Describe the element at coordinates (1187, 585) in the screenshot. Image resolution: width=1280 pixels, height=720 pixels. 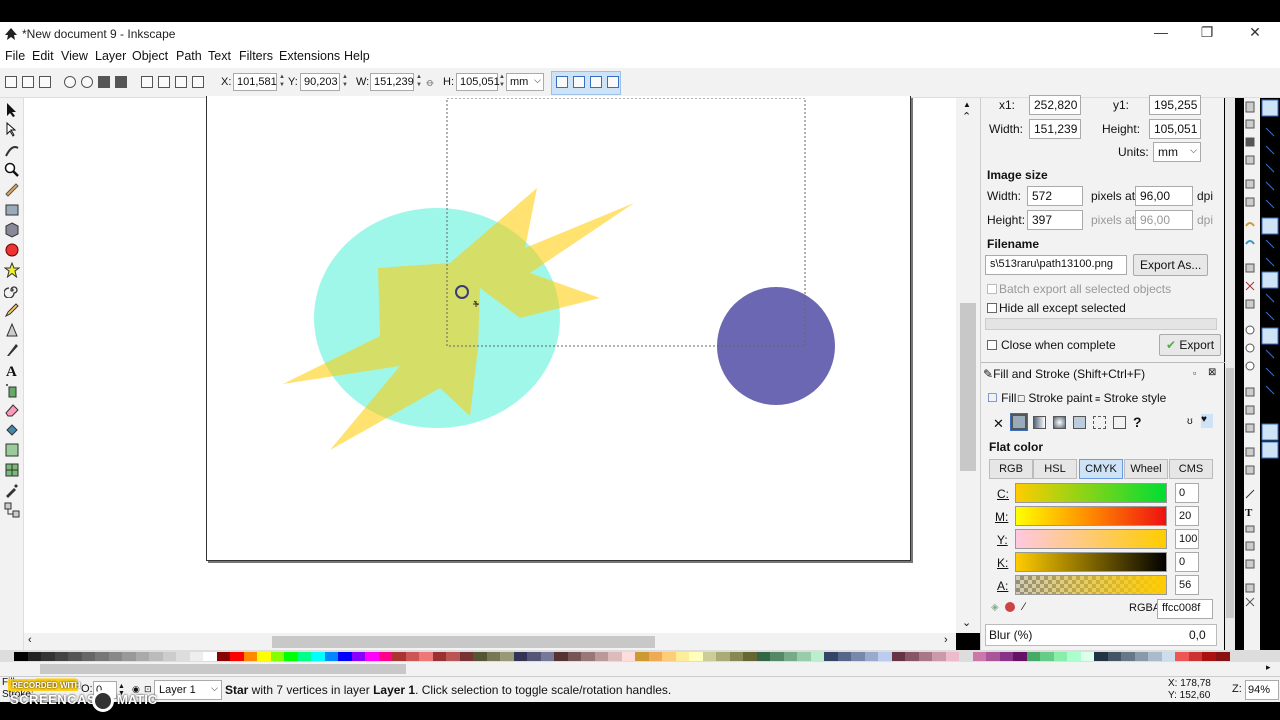
I see `a-value: 56` at that location.